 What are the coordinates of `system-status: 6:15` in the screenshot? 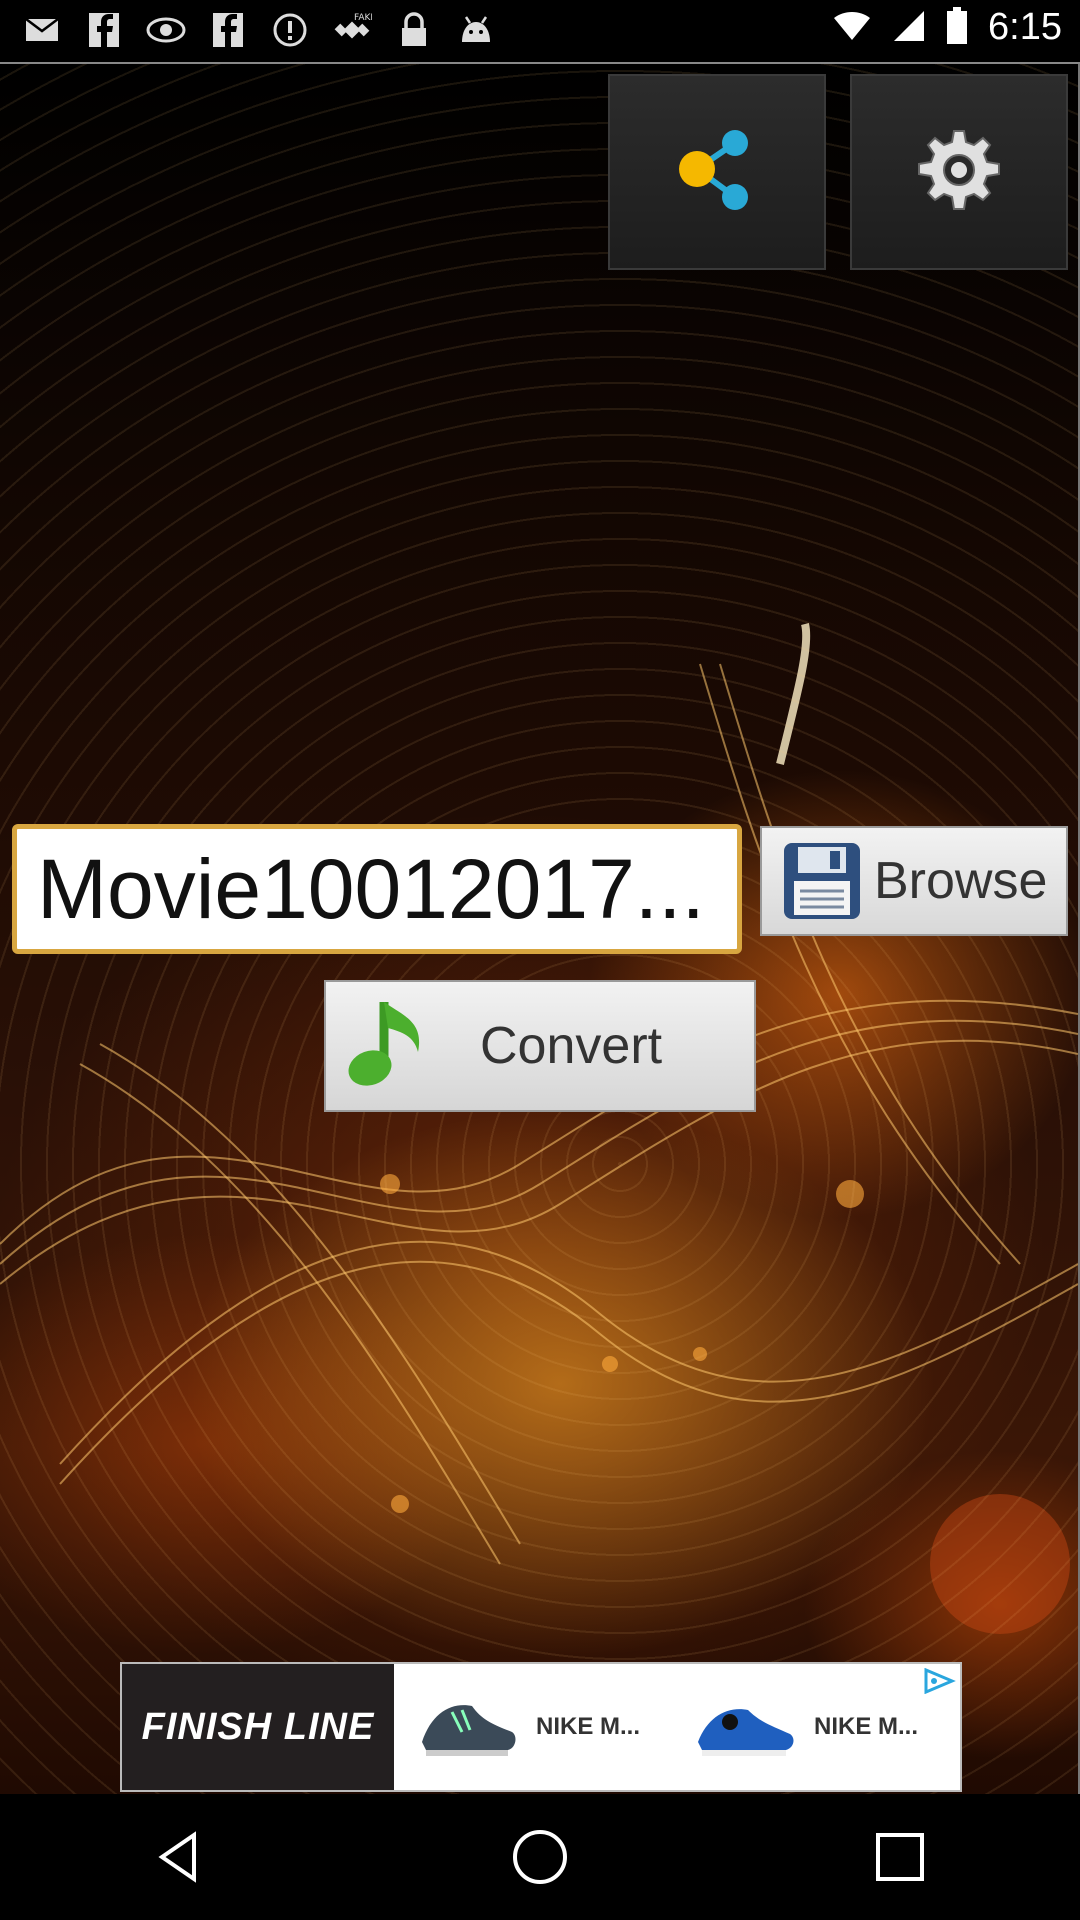 It's located at (947, 27).